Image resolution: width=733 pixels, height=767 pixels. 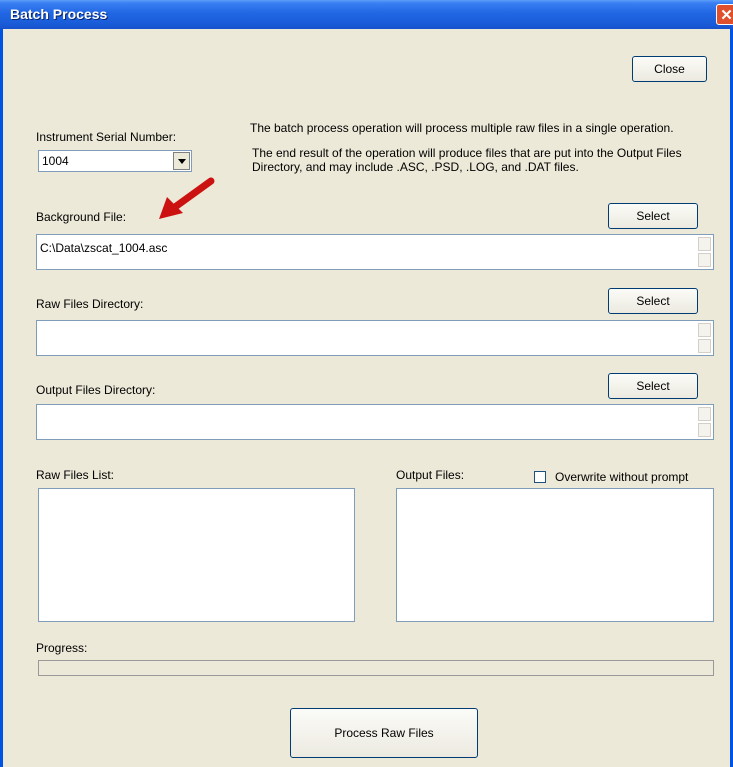 I want to click on process-raw-files-button: Process Raw Files, so click(x=384, y=733).